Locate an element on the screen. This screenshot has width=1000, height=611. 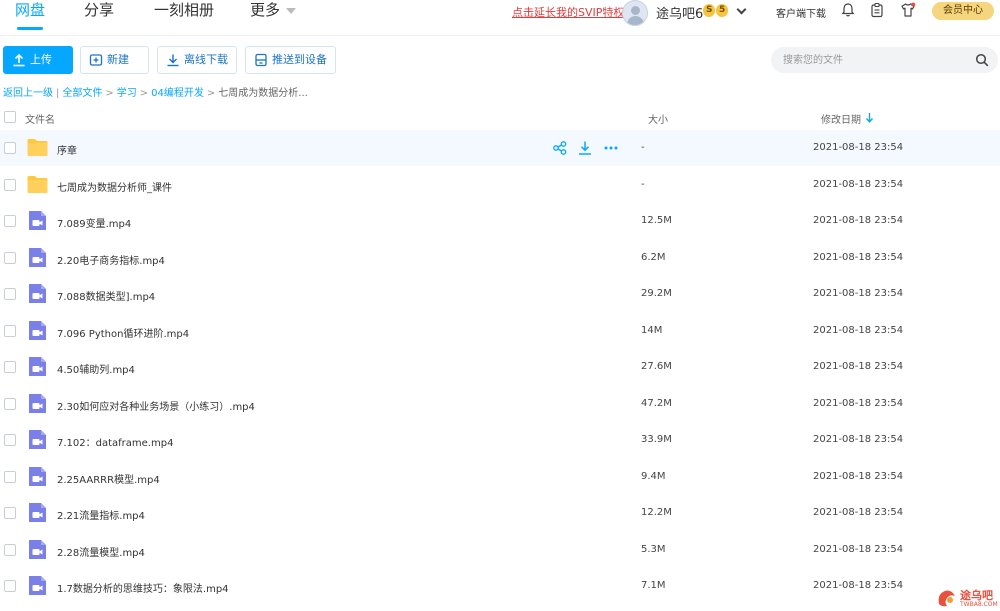
offline-download-button: 离线下载 is located at coordinates (197, 60).